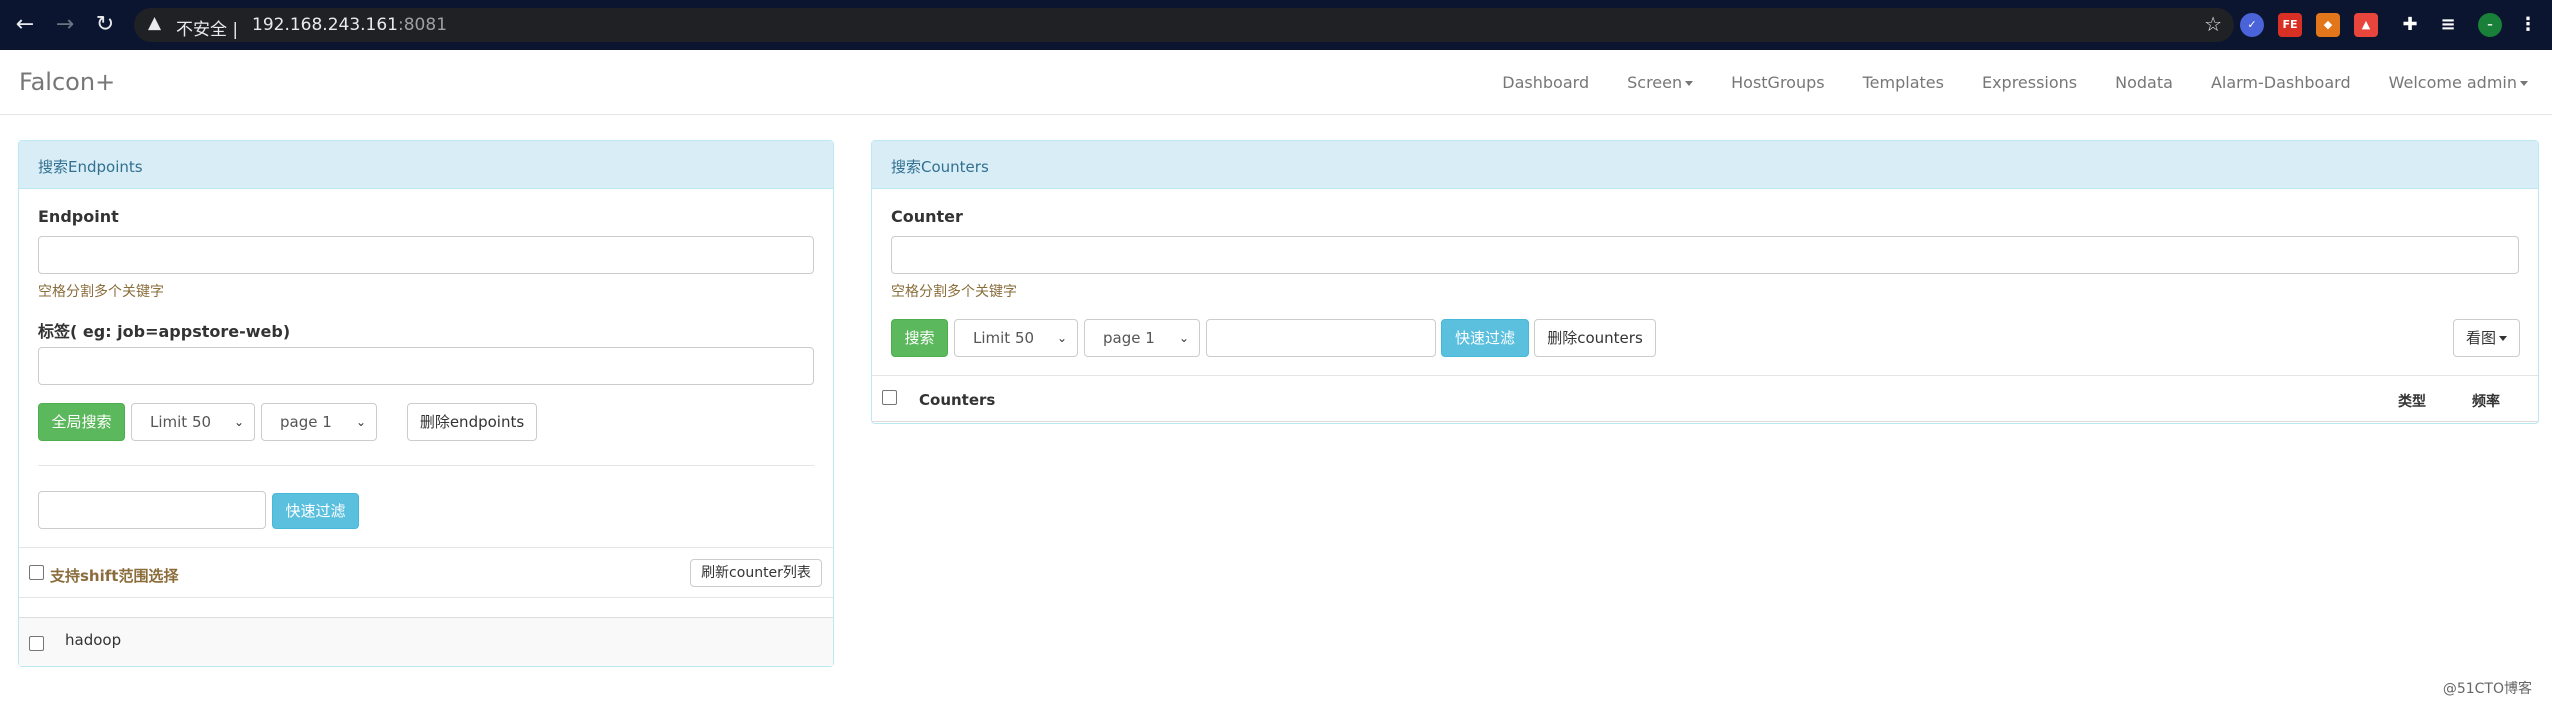 This screenshot has height=704, width=2552. I want to click on delete-endpoints-button: 删除endpoints, so click(472, 422).